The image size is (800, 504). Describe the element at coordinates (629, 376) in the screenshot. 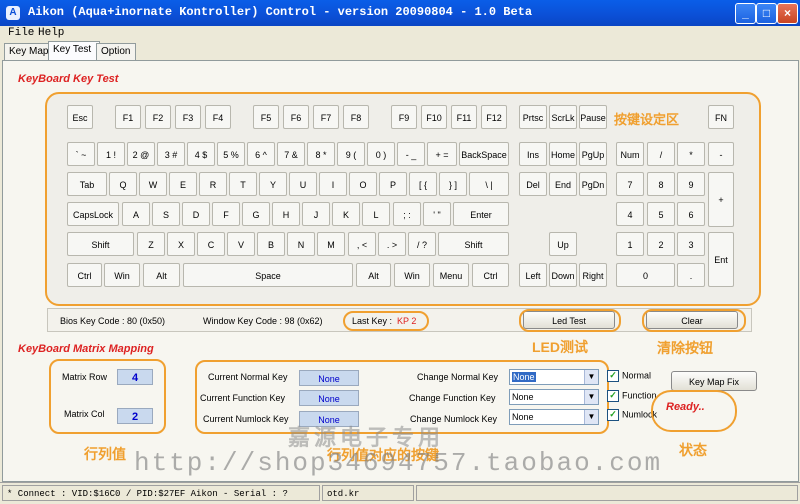

I see `normal-checkbox: ✓ Normal` at that location.